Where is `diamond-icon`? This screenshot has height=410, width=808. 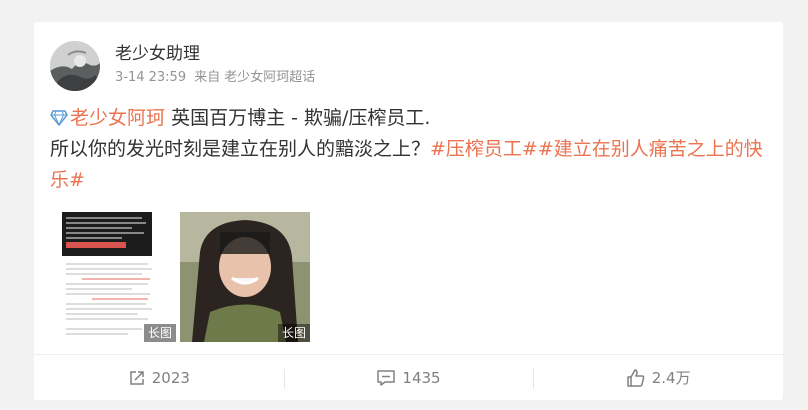
diamond-icon is located at coordinates (59, 118).